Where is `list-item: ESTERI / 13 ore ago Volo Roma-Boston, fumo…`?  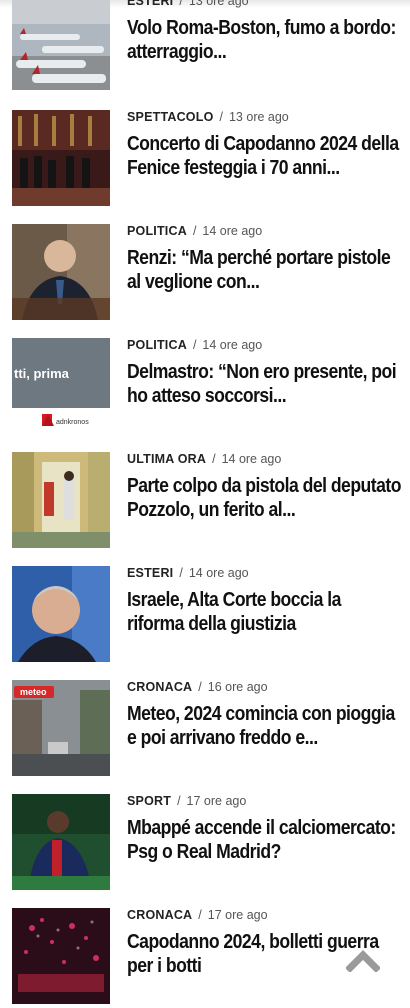 list-item: ESTERI / 13 ore ago Volo Roma-Boston, fumo… is located at coordinates (208, 47).